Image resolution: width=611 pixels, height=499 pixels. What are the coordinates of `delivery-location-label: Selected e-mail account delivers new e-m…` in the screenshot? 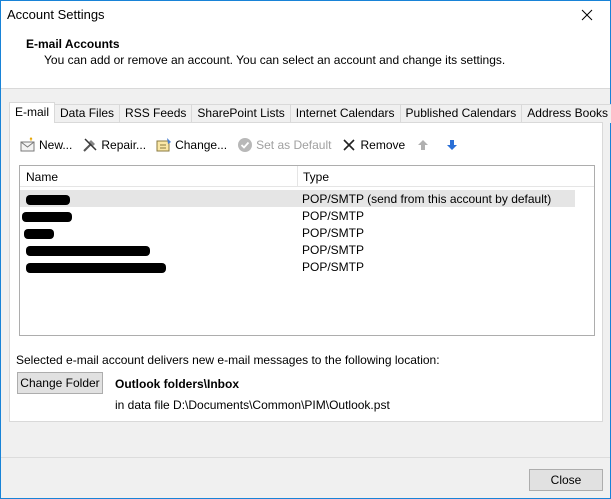 It's located at (228, 360).